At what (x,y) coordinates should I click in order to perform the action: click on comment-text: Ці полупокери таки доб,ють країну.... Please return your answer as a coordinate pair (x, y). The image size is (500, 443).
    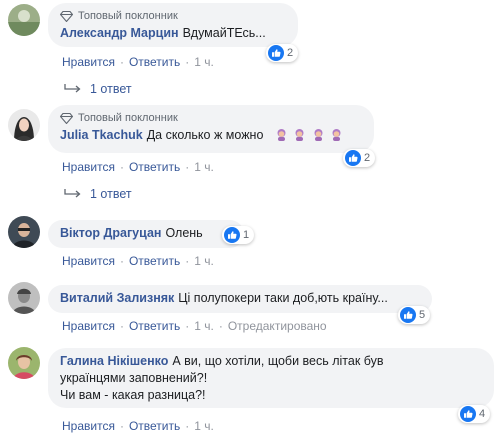
    Looking at the image, I should click on (283, 298).